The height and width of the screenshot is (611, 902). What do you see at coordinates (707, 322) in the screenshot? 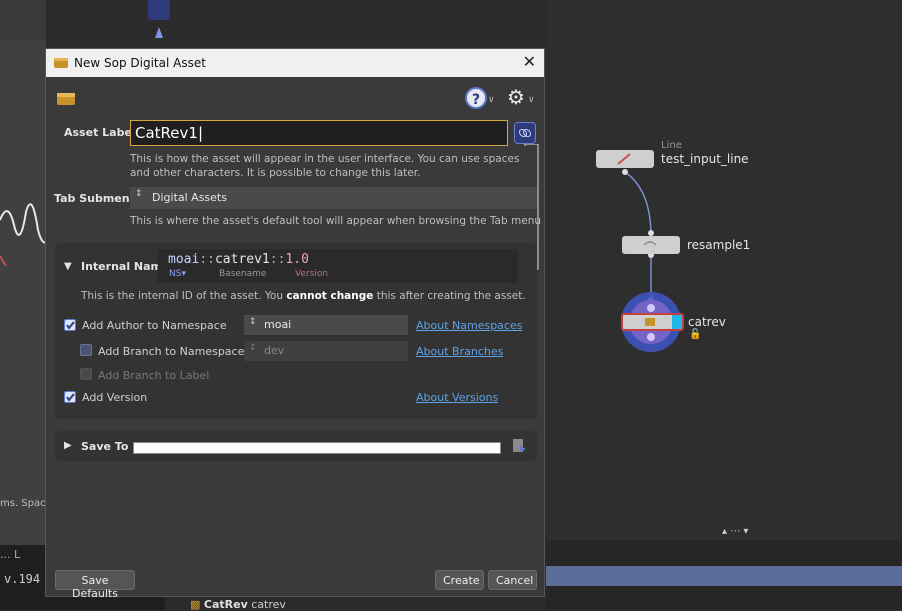
I see `node-label-catrev: catrev` at bounding box center [707, 322].